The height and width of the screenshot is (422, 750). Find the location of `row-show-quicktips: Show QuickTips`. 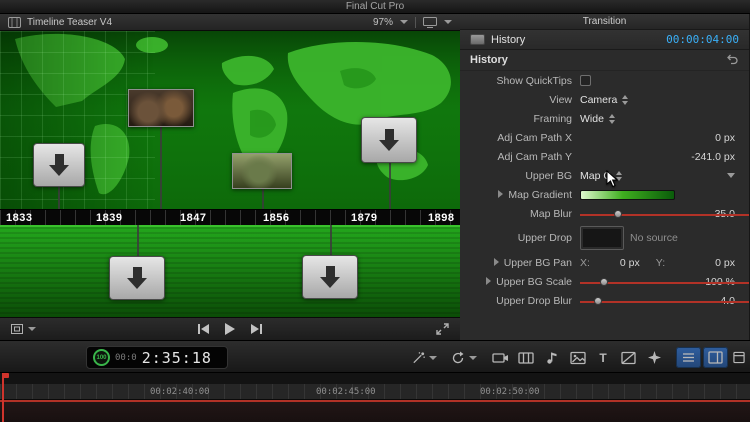

row-show-quicktips: Show QuickTips is located at coordinates (604, 80).